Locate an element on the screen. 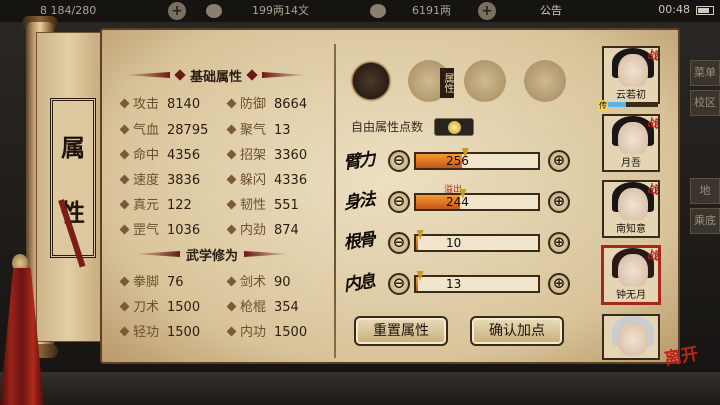 The image size is (720, 405). hero-card: 战 南知意 is located at coordinates (631, 209).